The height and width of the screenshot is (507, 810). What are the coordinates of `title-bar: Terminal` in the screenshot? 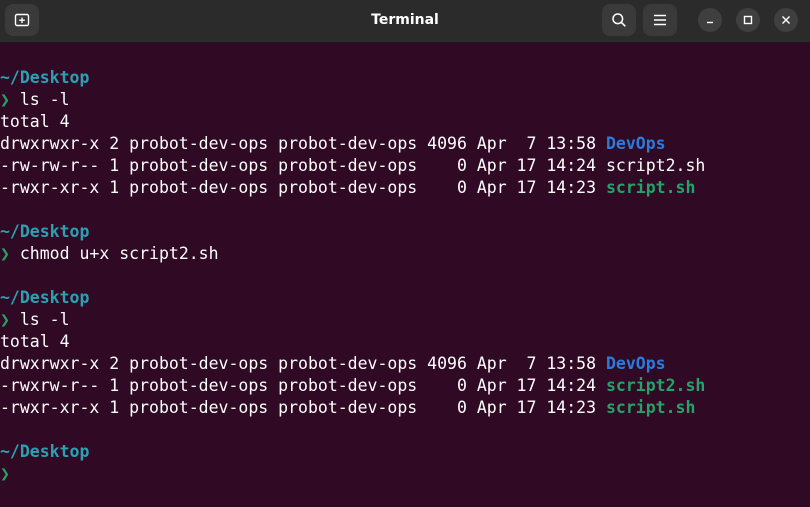 It's located at (405, 21).